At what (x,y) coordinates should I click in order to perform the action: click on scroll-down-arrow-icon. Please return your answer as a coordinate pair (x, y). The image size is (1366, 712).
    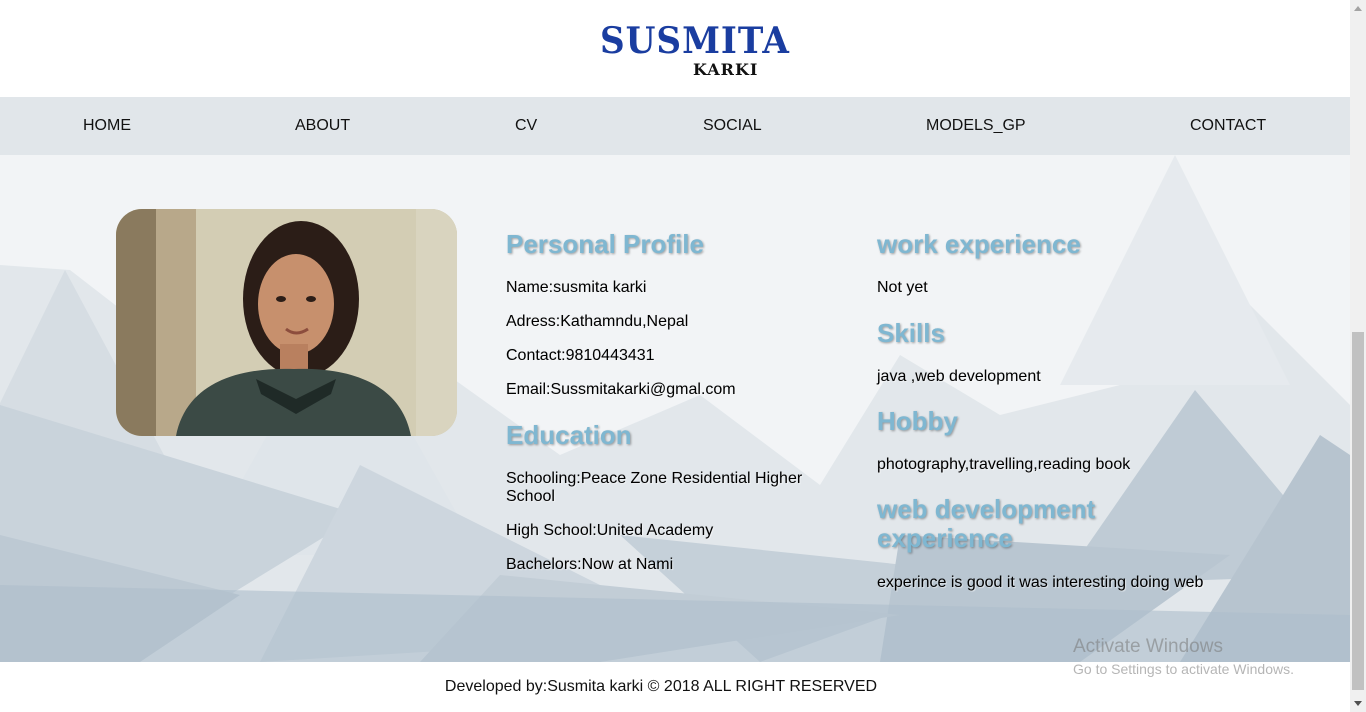
    Looking at the image, I should click on (1358, 703).